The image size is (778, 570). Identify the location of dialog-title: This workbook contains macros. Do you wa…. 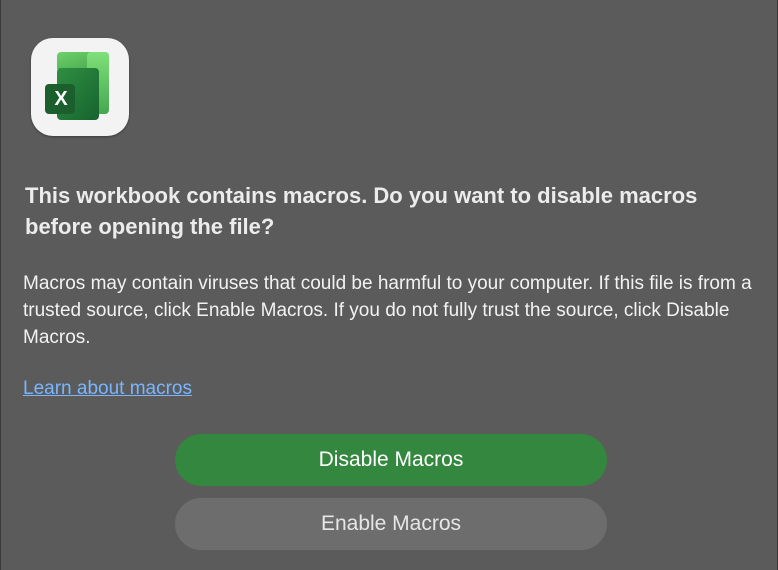
(361, 211).